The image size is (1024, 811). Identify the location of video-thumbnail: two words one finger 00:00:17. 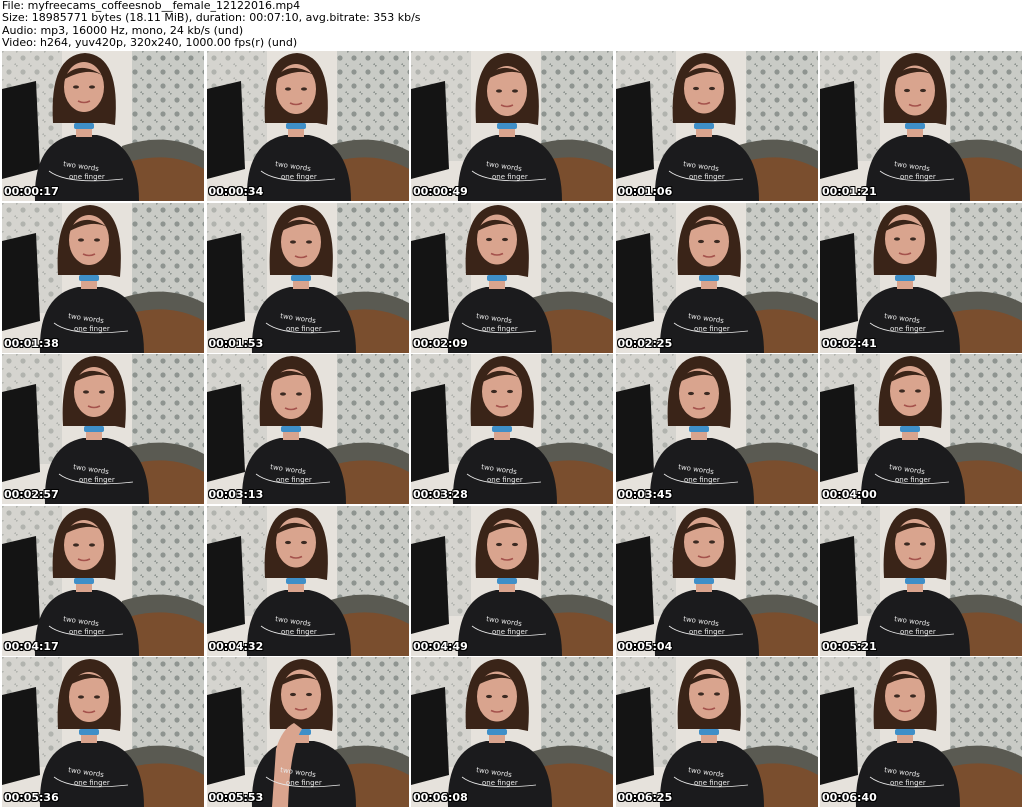
(103, 126).